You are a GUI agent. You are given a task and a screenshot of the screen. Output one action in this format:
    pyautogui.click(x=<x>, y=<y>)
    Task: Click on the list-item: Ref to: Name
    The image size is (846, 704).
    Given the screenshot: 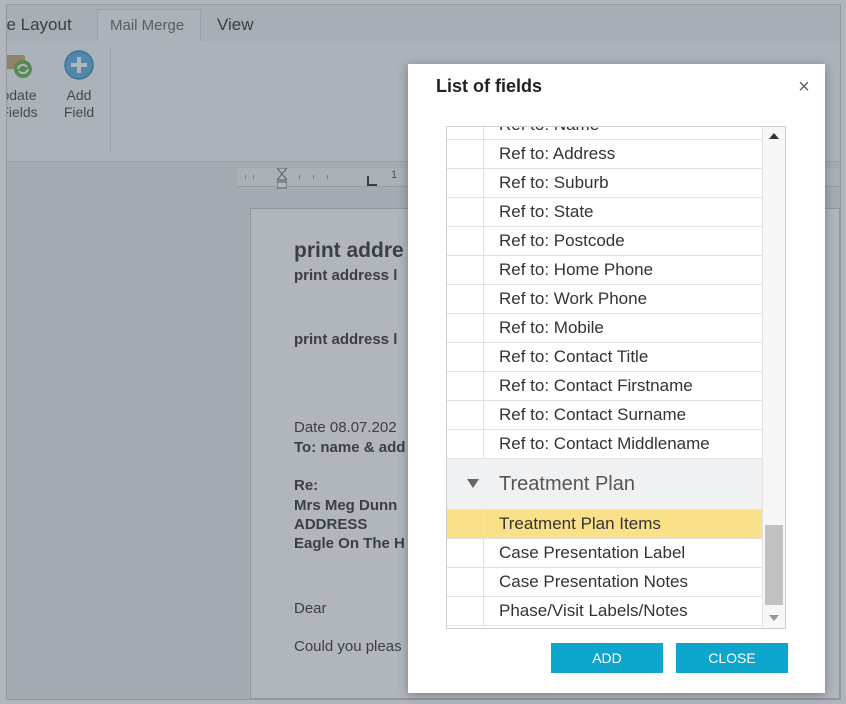 What is the action you would take?
    pyautogui.click(x=604, y=133)
    